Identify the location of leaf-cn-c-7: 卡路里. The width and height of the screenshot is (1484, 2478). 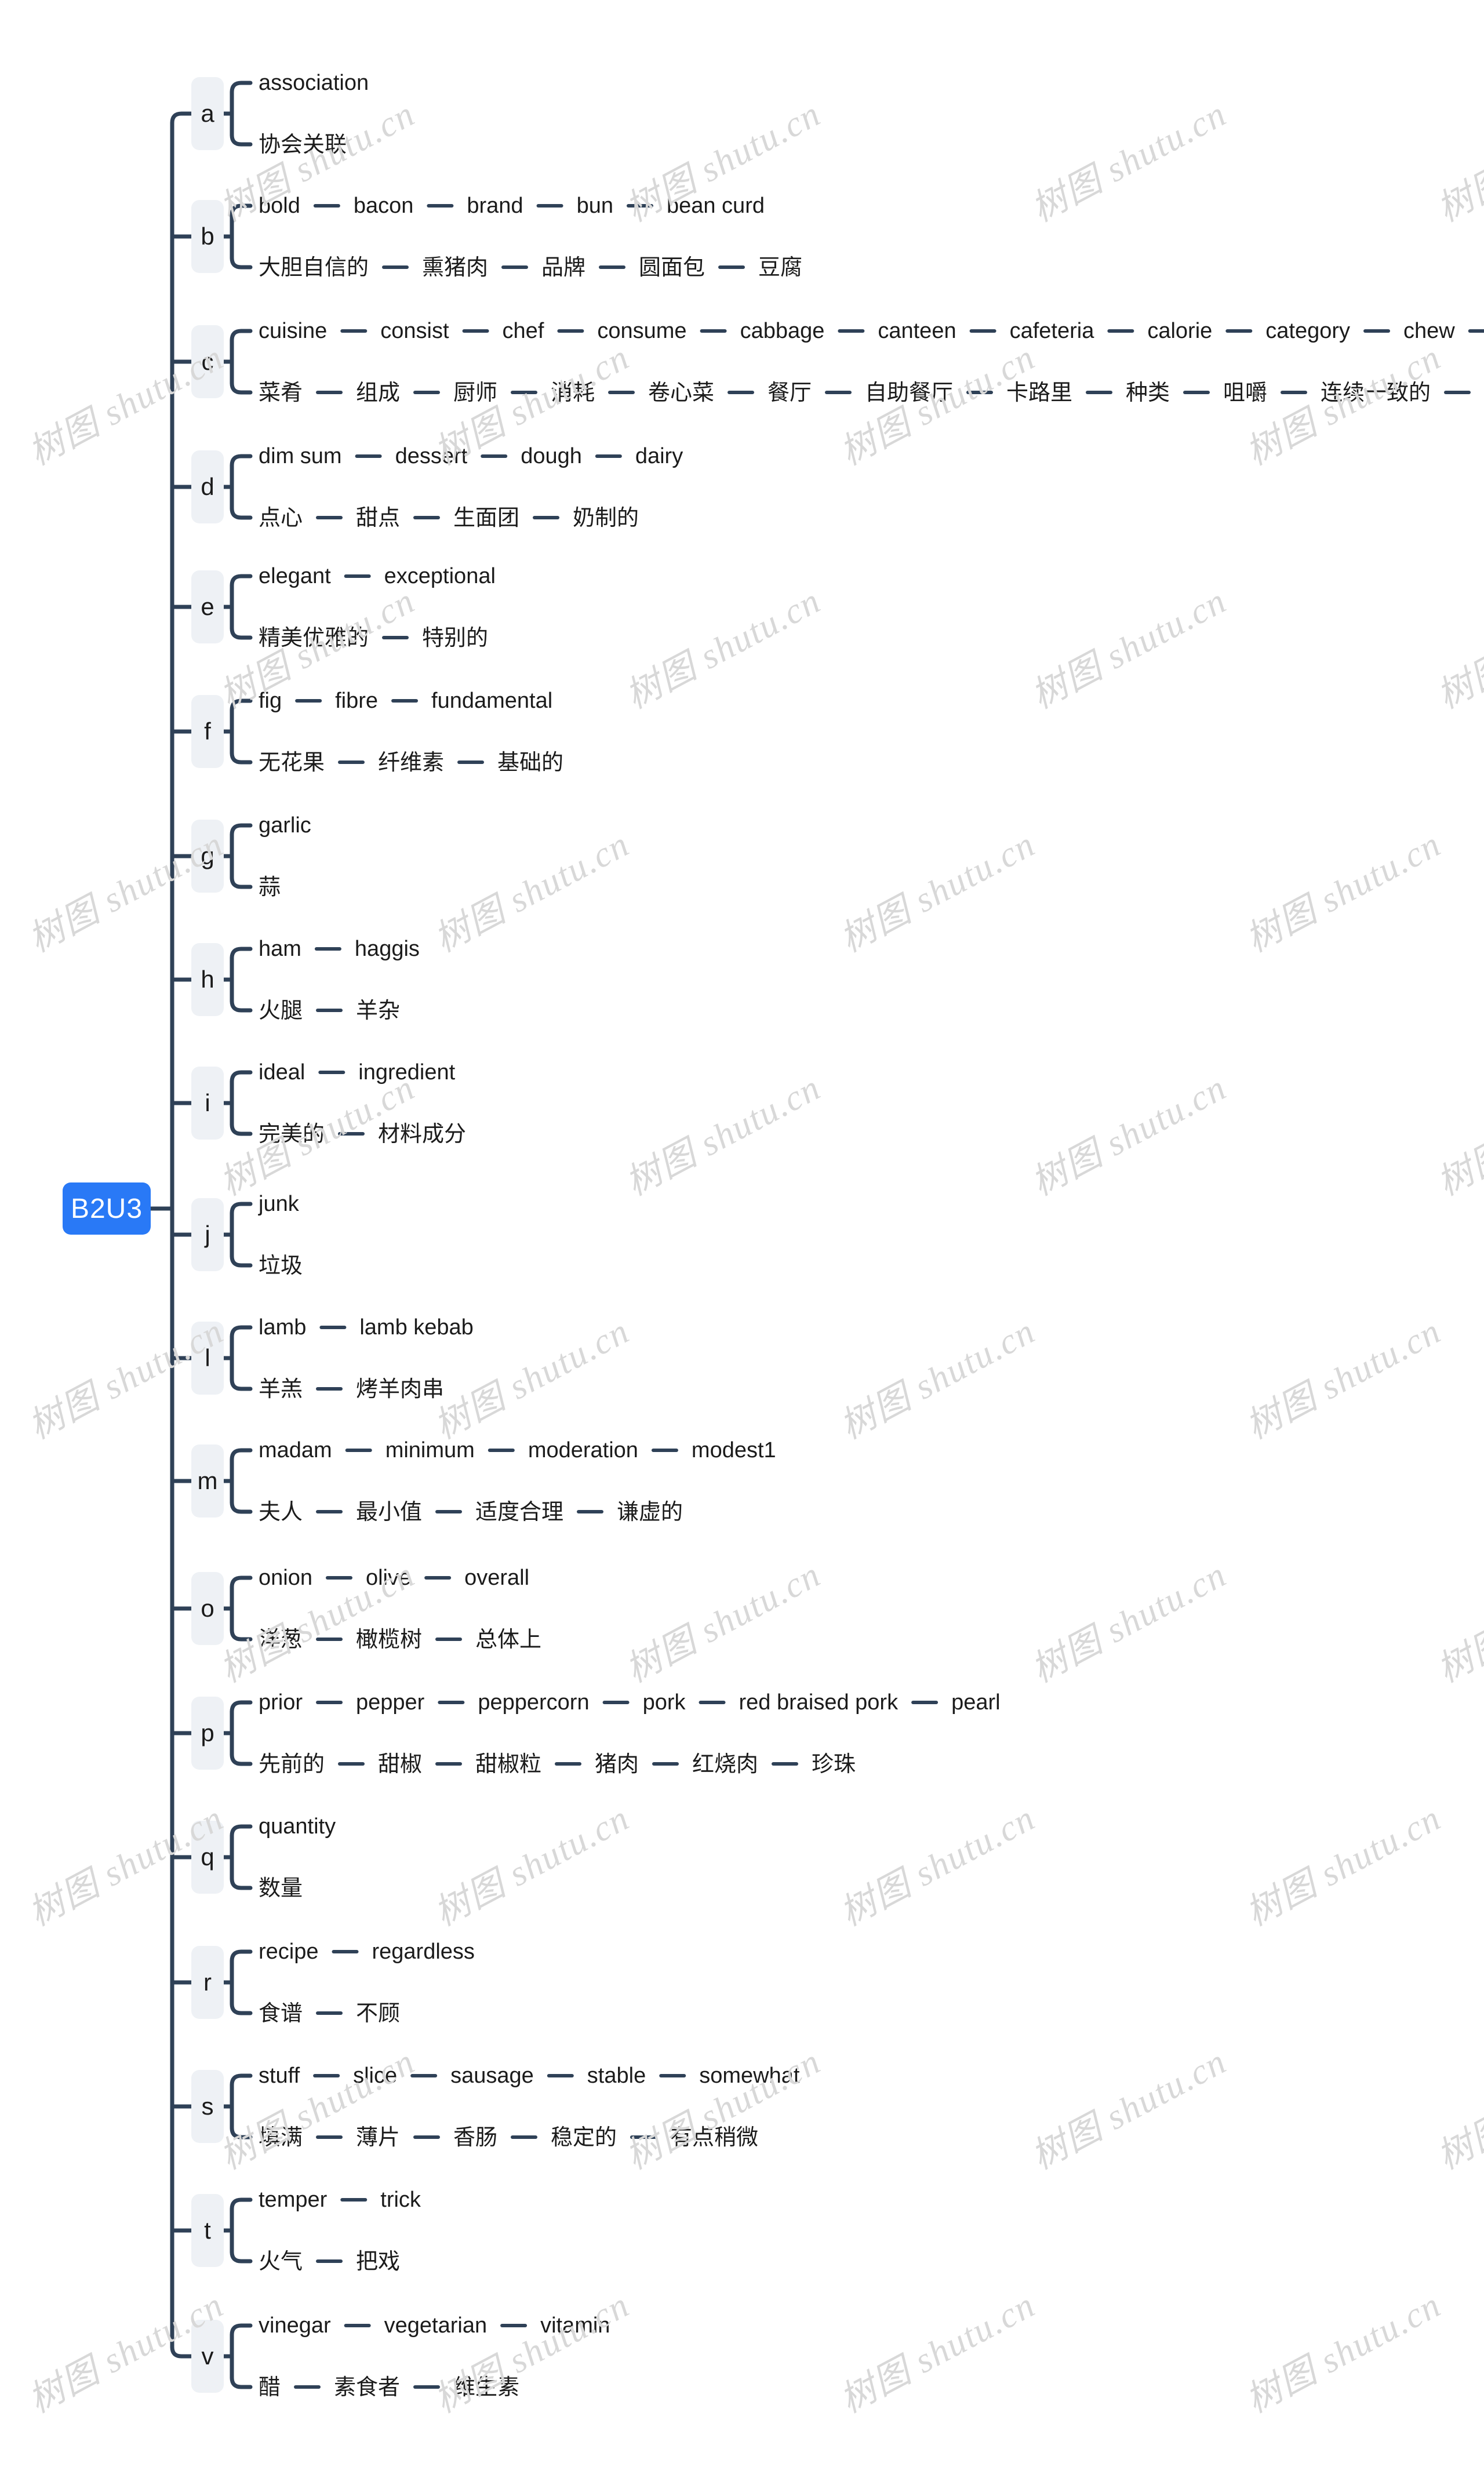
(1039, 392).